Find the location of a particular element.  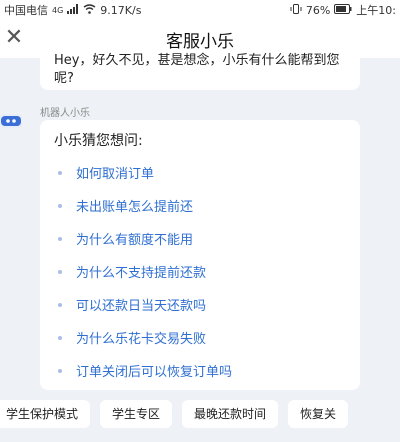

battery-percent: 76% is located at coordinates (318, 10).